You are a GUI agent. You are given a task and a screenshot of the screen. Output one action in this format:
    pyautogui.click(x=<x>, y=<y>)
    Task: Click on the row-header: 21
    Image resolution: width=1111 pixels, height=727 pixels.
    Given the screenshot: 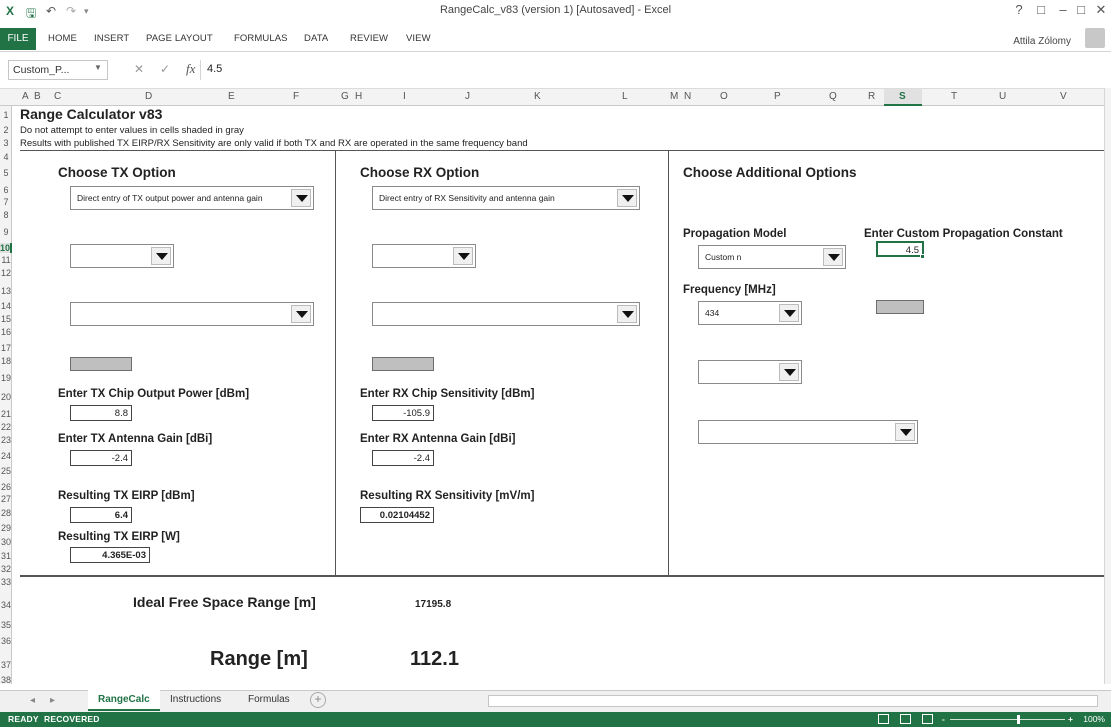 What is the action you would take?
    pyautogui.click(x=6, y=414)
    